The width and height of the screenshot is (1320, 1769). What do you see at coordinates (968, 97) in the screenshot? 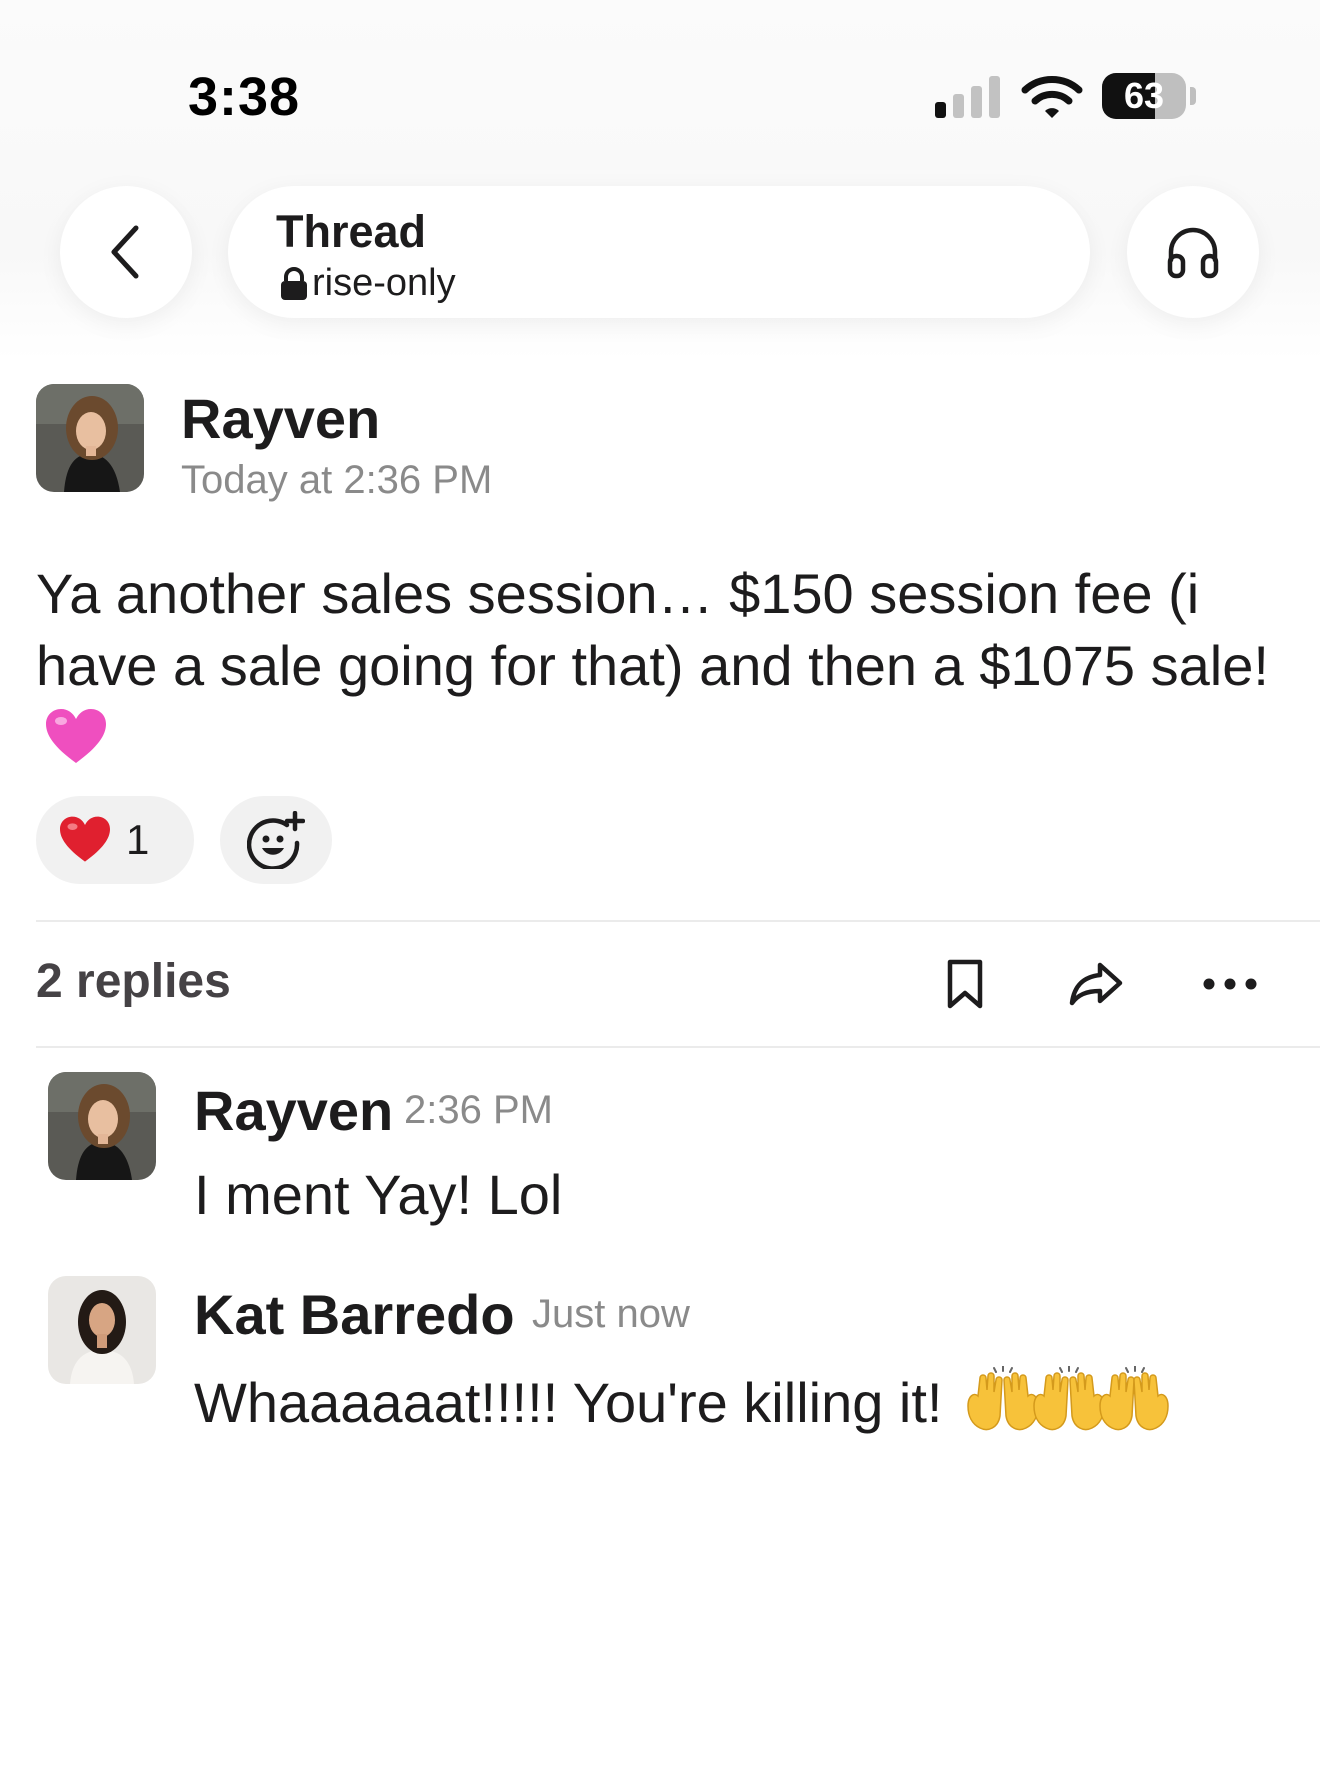
I see `cellular-signal-icon` at bounding box center [968, 97].